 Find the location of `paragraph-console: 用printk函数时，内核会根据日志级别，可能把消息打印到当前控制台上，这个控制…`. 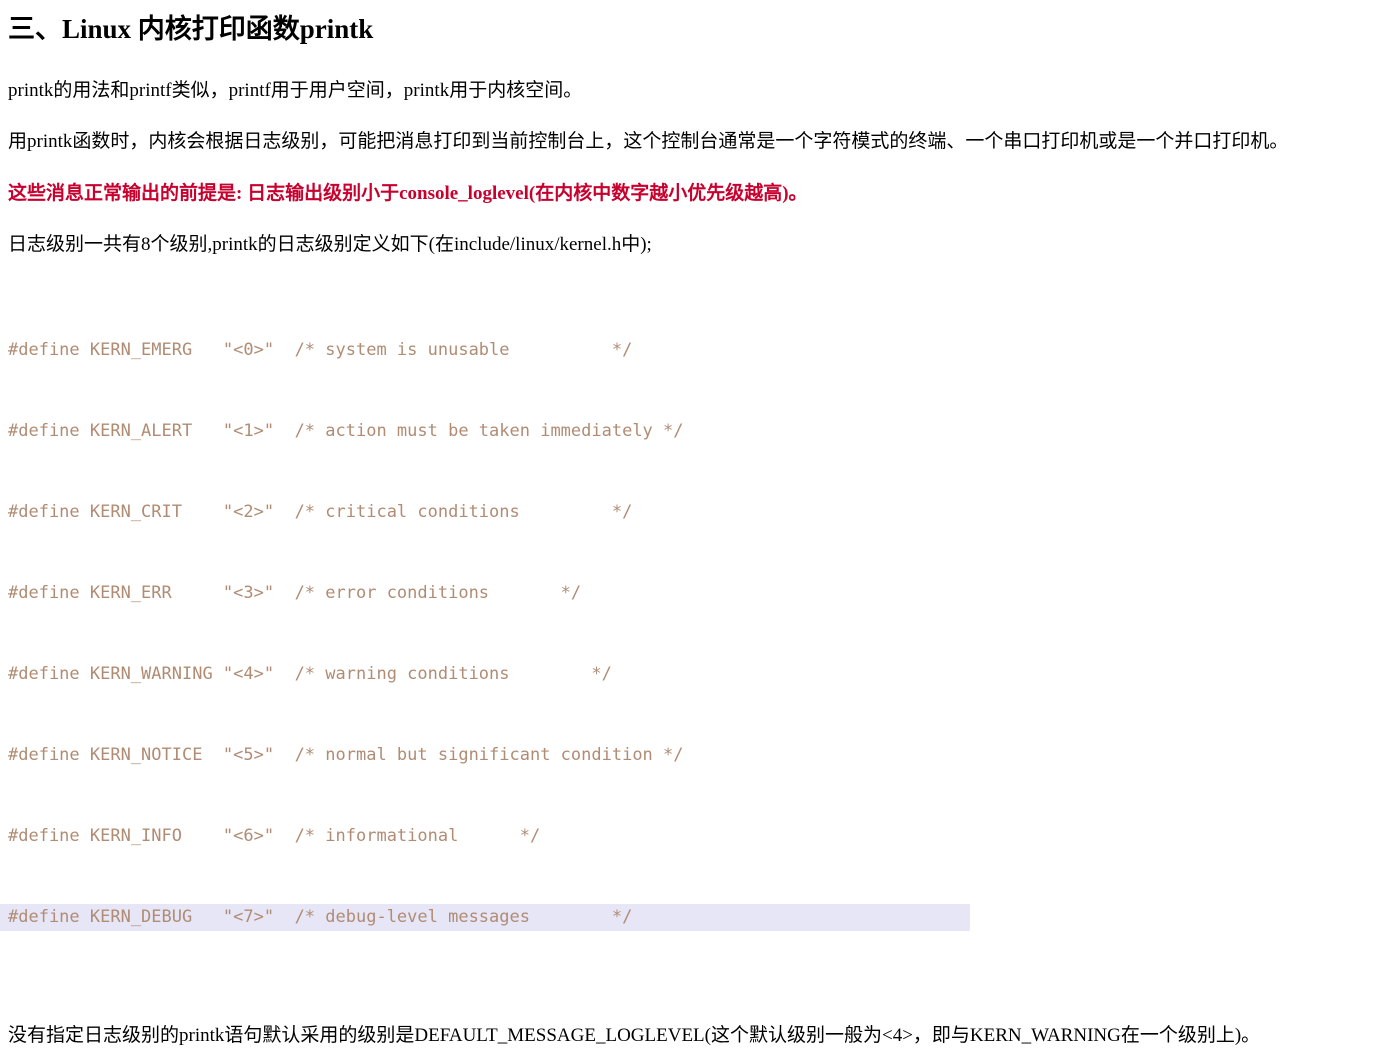

paragraph-console: 用printk函数时，内核会根据日志级别，可能把消息打印到当前控制台上，这个控制… is located at coordinates (648, 141).